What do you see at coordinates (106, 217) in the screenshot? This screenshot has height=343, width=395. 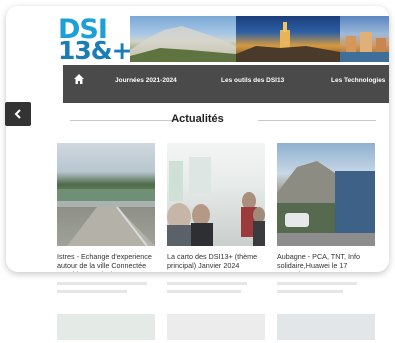 I see `building-illustration` at bounding box center [106, 217].